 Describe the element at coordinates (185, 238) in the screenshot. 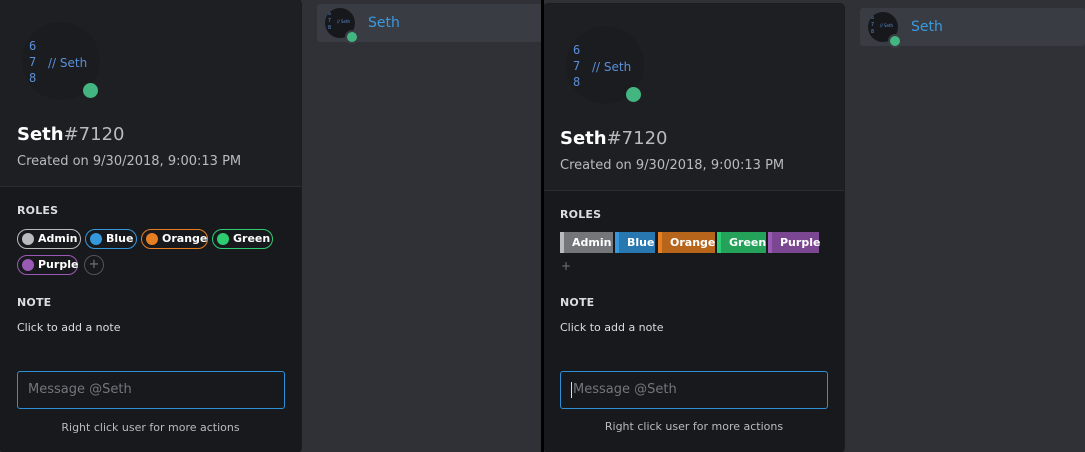

I see `role-label: Orange` at that location.